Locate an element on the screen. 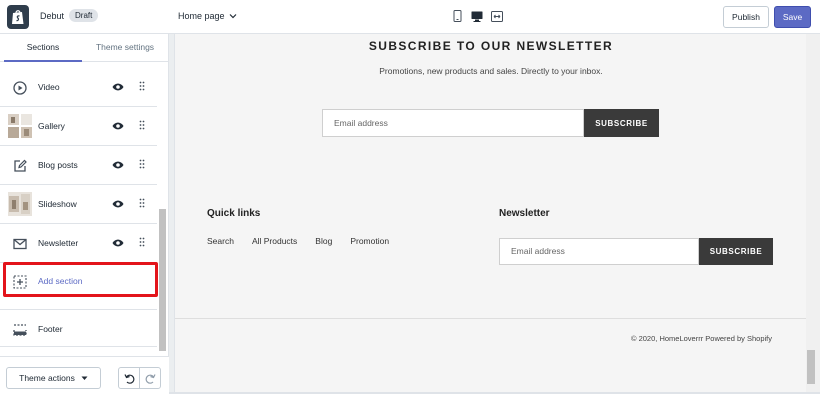  mobile-icon is located at coordinates (457, 16).